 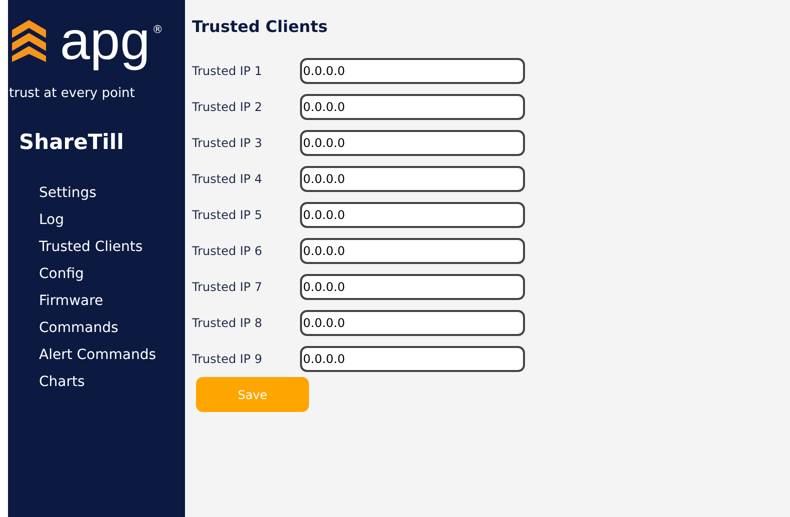 What do you see at coordinates (228, 287) in the screenshot?
I see `field-label: Trusted IP 7` at bounding box center [228, 287].